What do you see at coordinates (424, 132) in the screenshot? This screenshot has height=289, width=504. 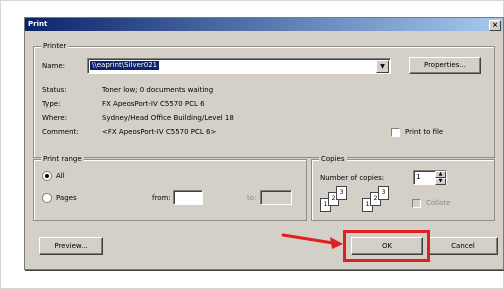 I see `print-to-file-label: Print to file` at bounding box center [424, 132].